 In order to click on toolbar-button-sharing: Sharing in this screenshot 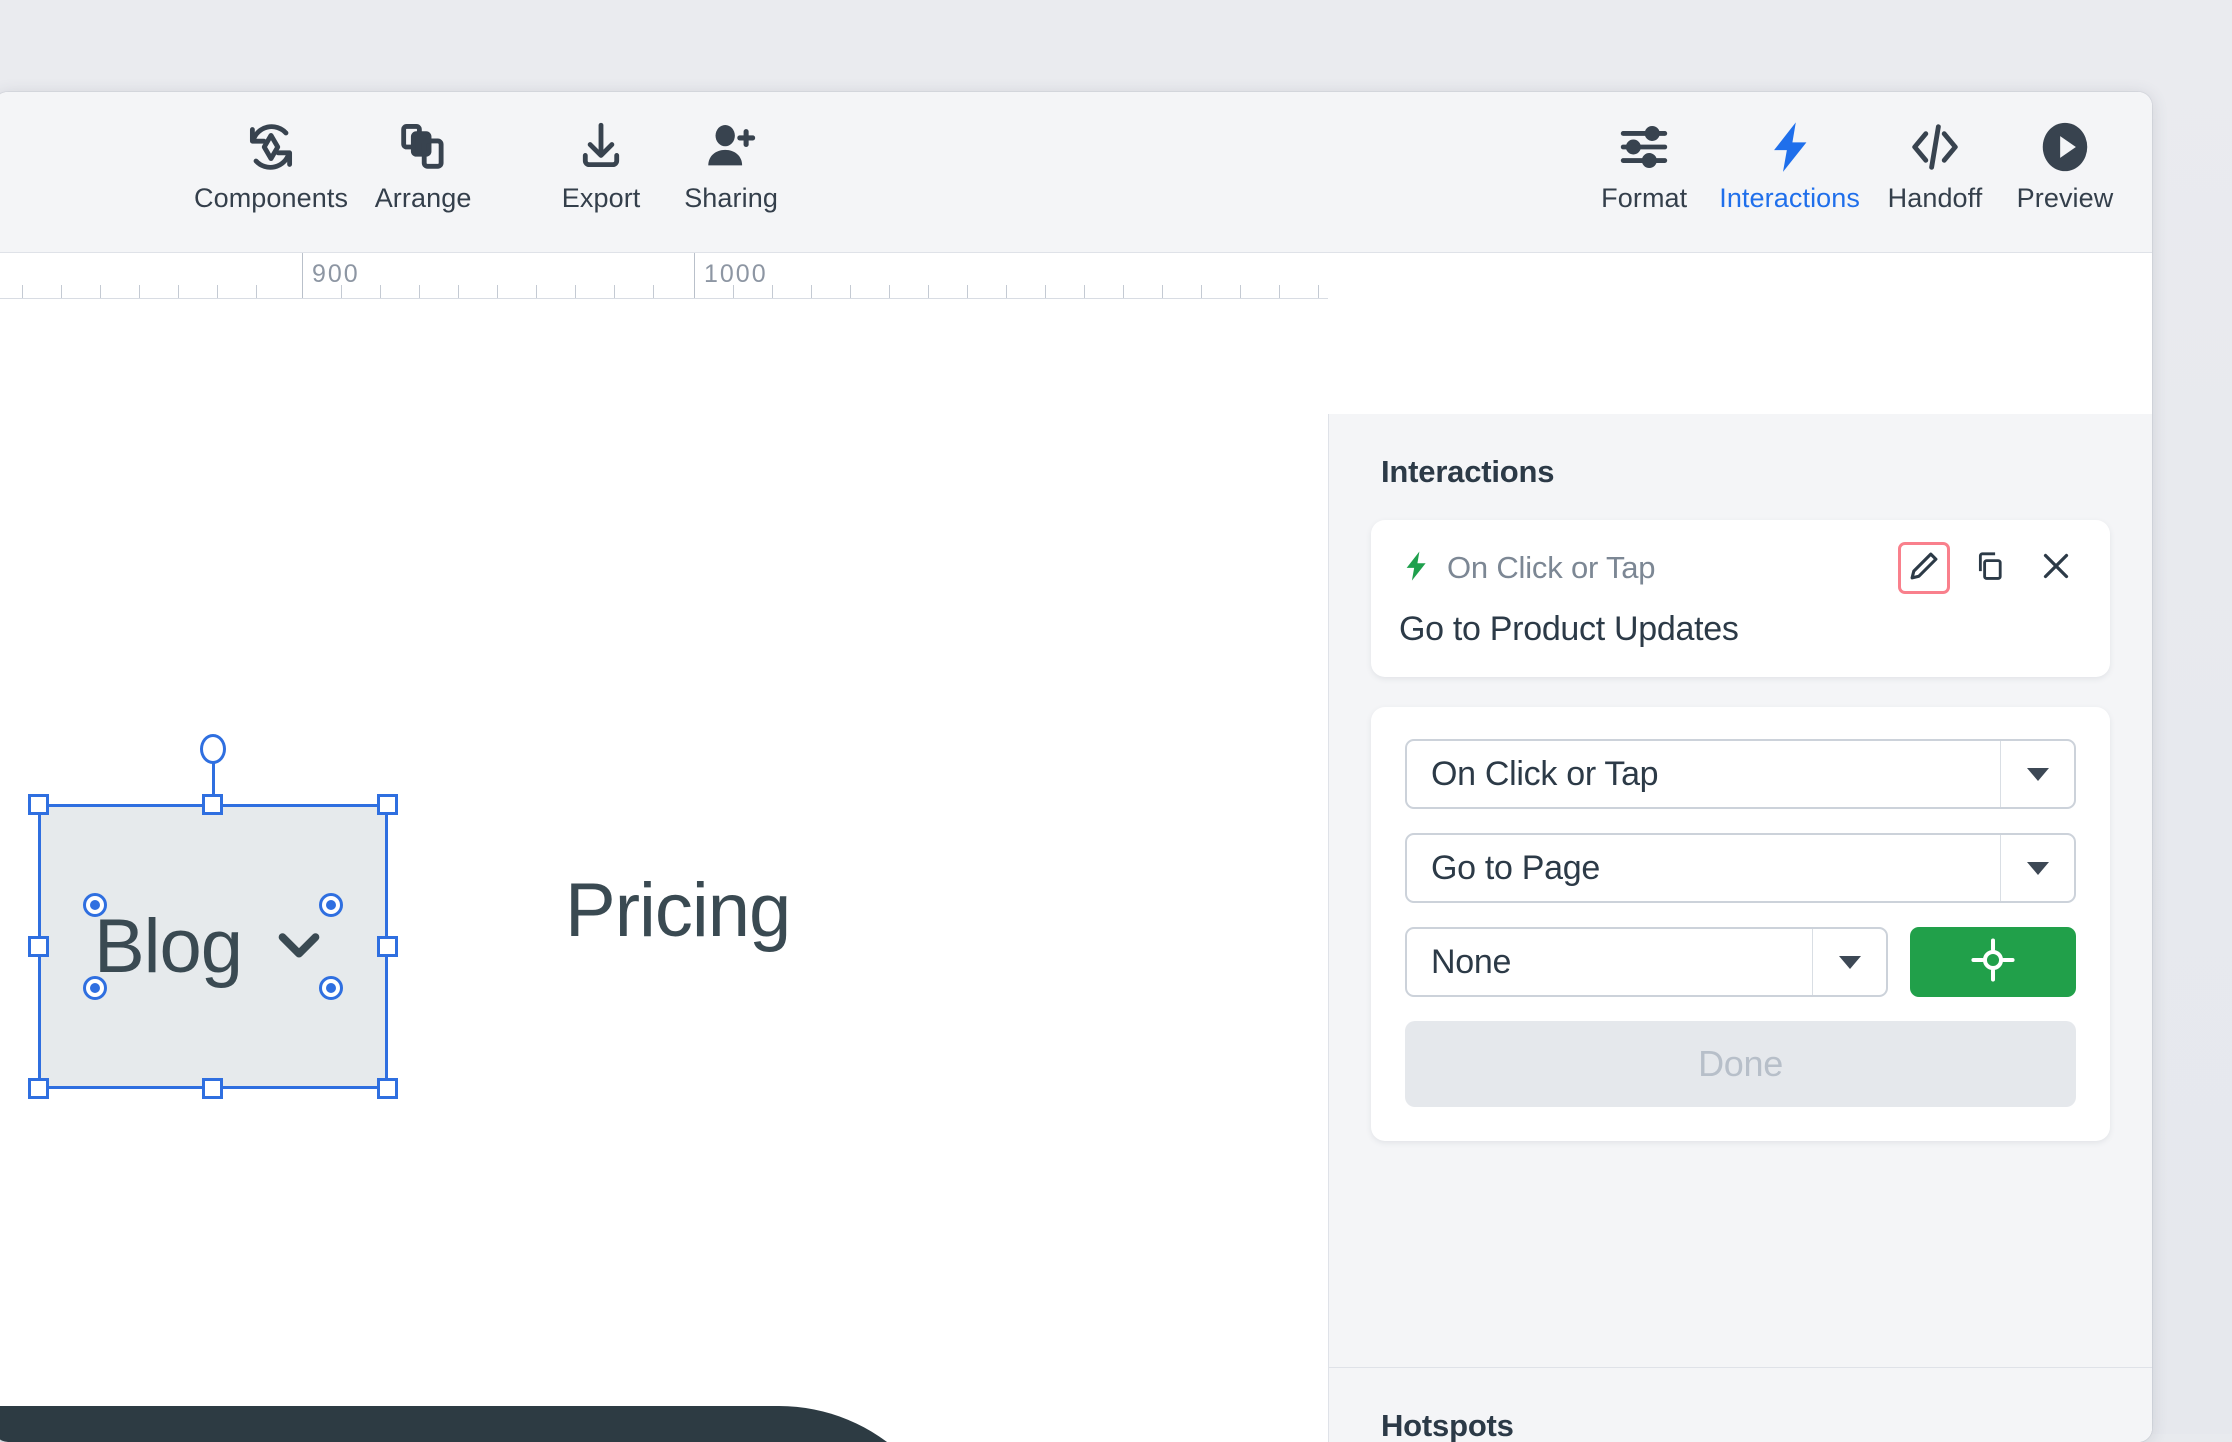, I will do `click(731, 153)`.